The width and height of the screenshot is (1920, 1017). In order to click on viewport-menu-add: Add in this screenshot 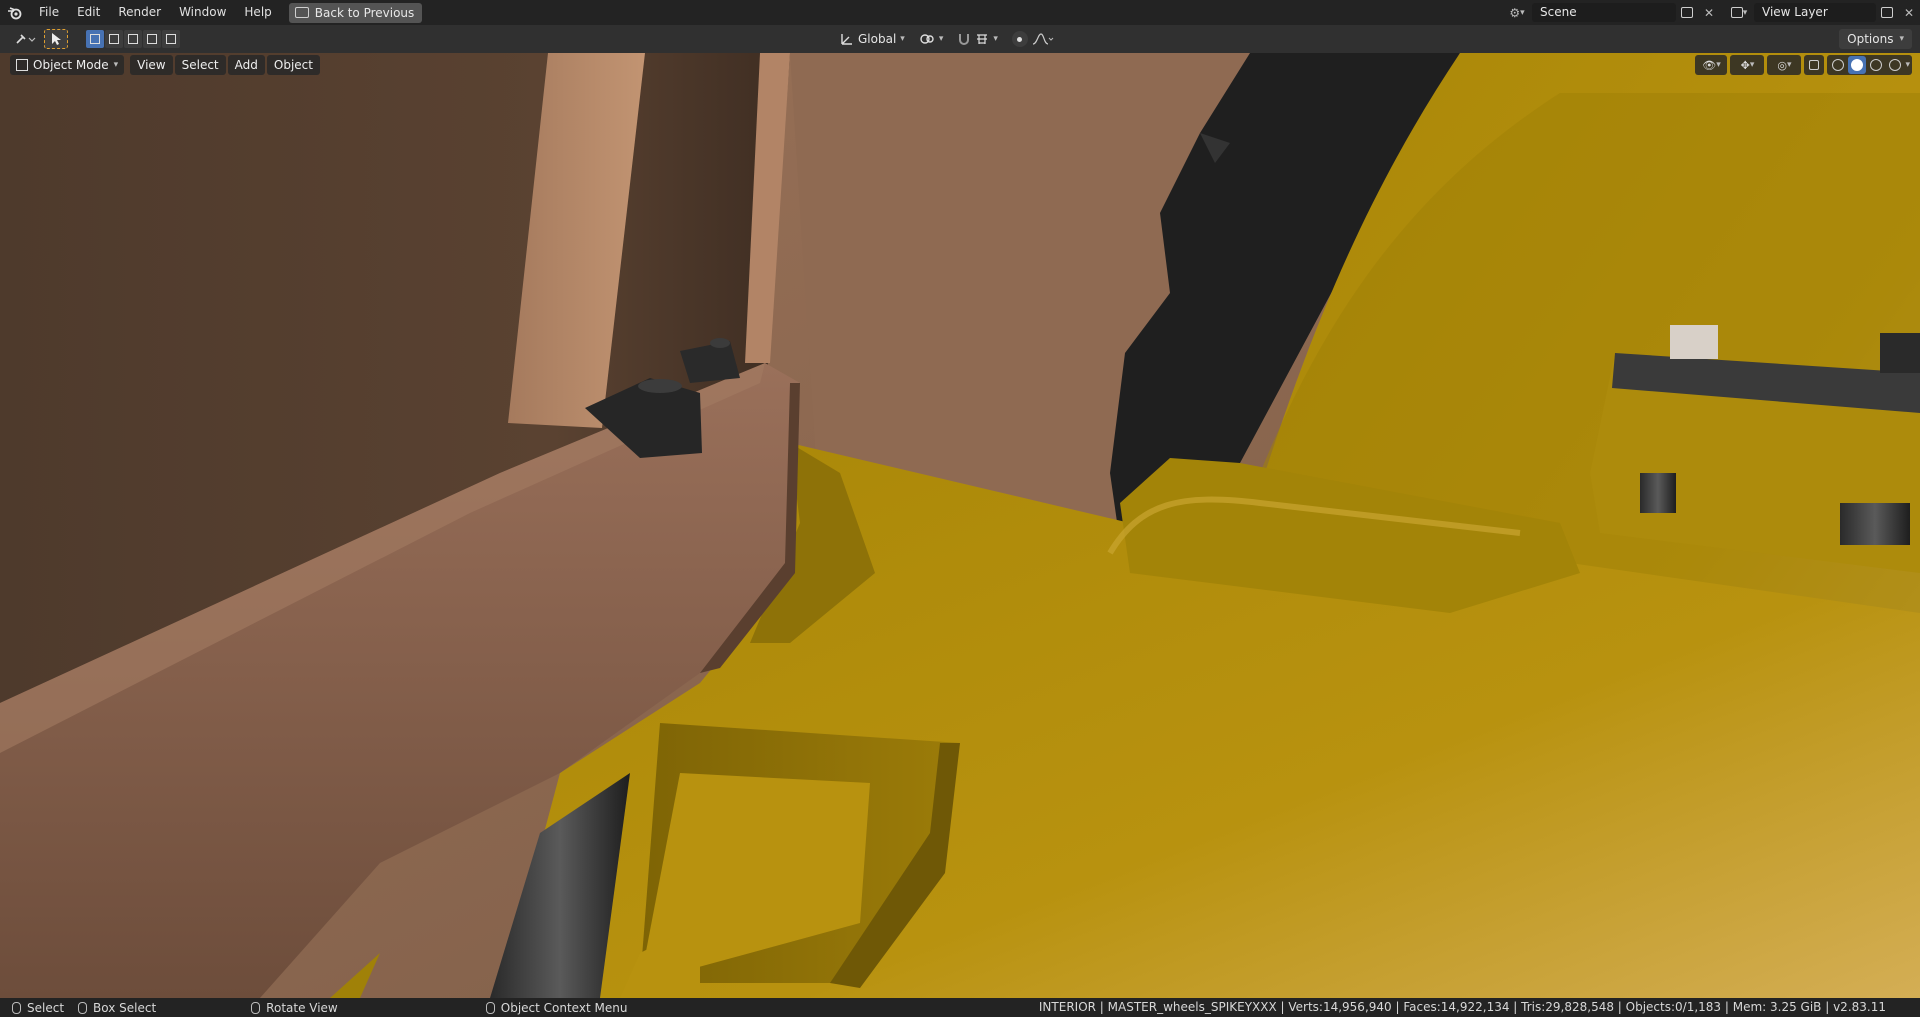, I will do `click(246, 65)`.